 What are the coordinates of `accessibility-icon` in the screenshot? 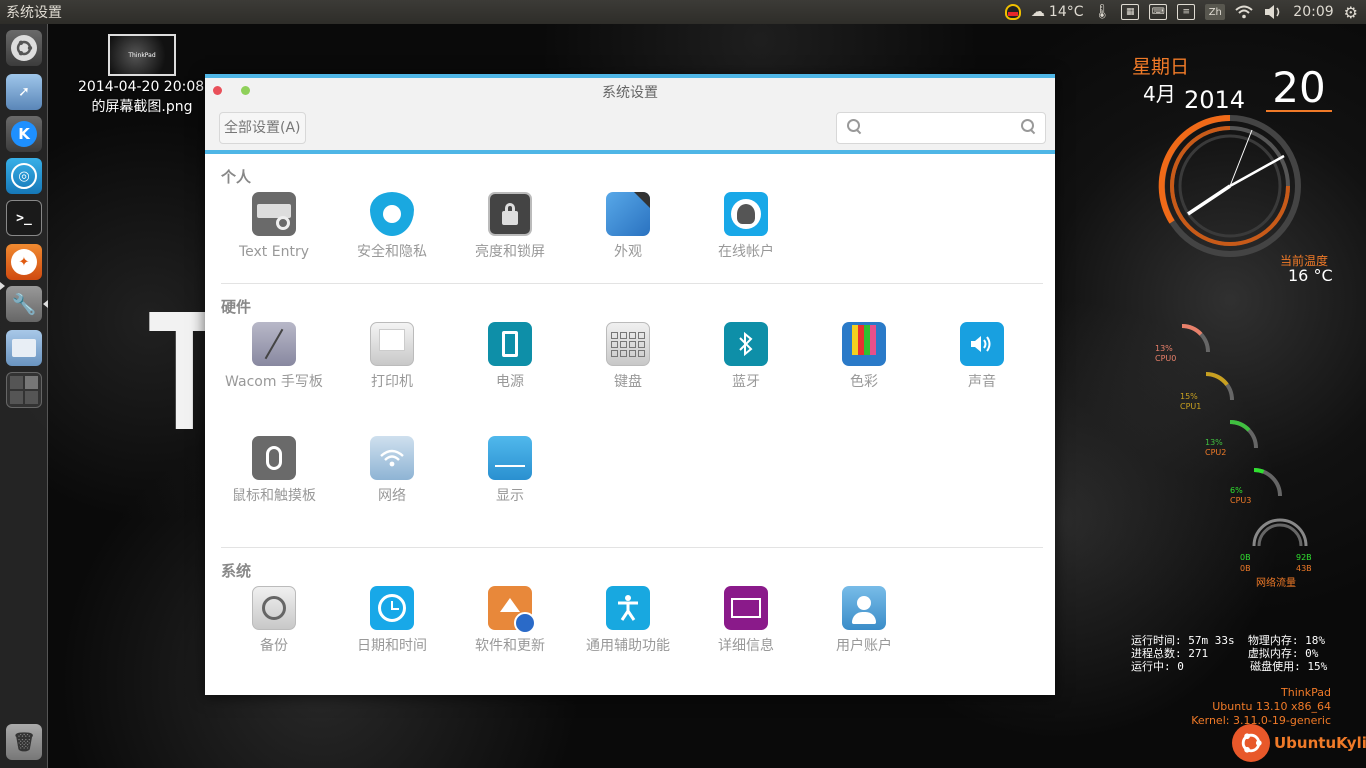 It's located at (628, 608).